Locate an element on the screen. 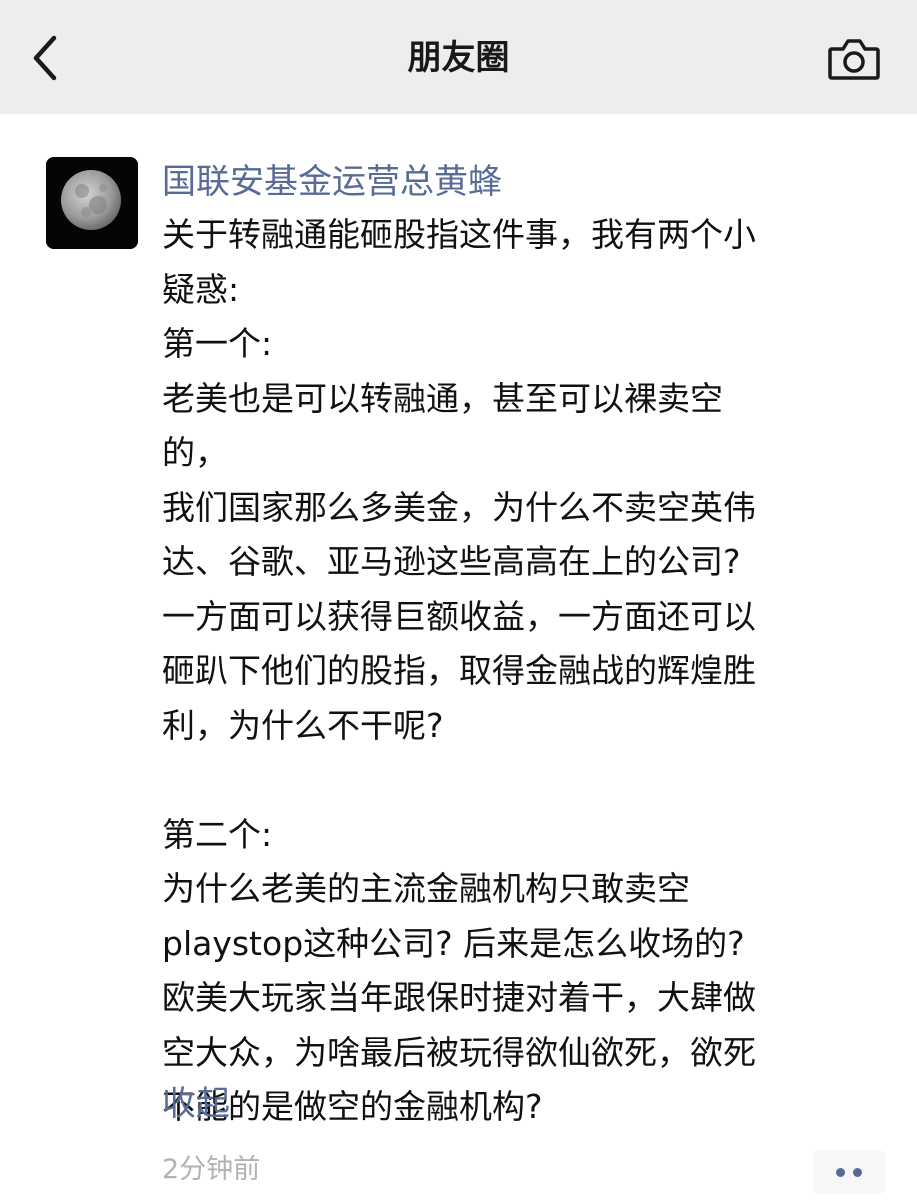  avatar is located at coordinates (92, 203).